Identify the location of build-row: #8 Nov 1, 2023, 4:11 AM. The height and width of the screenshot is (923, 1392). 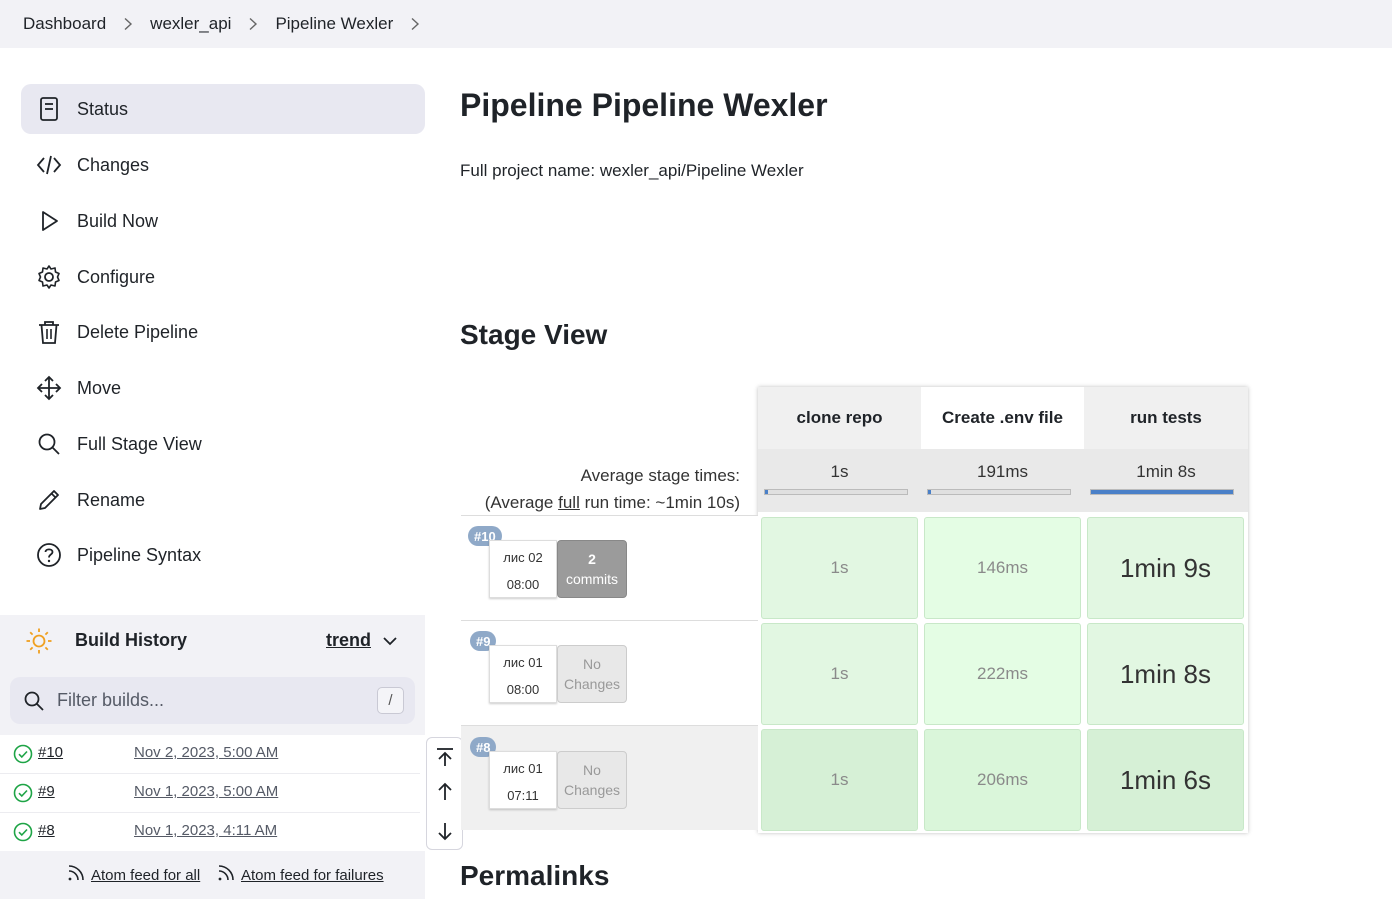
(210, 832).